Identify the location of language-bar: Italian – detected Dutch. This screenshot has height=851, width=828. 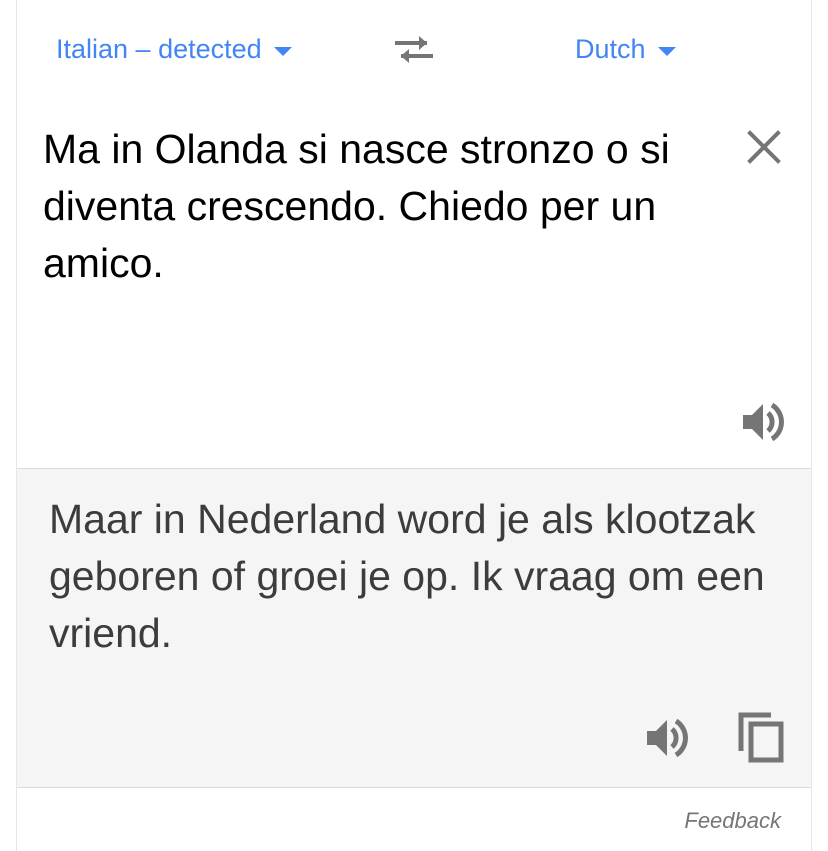
(414, 49).